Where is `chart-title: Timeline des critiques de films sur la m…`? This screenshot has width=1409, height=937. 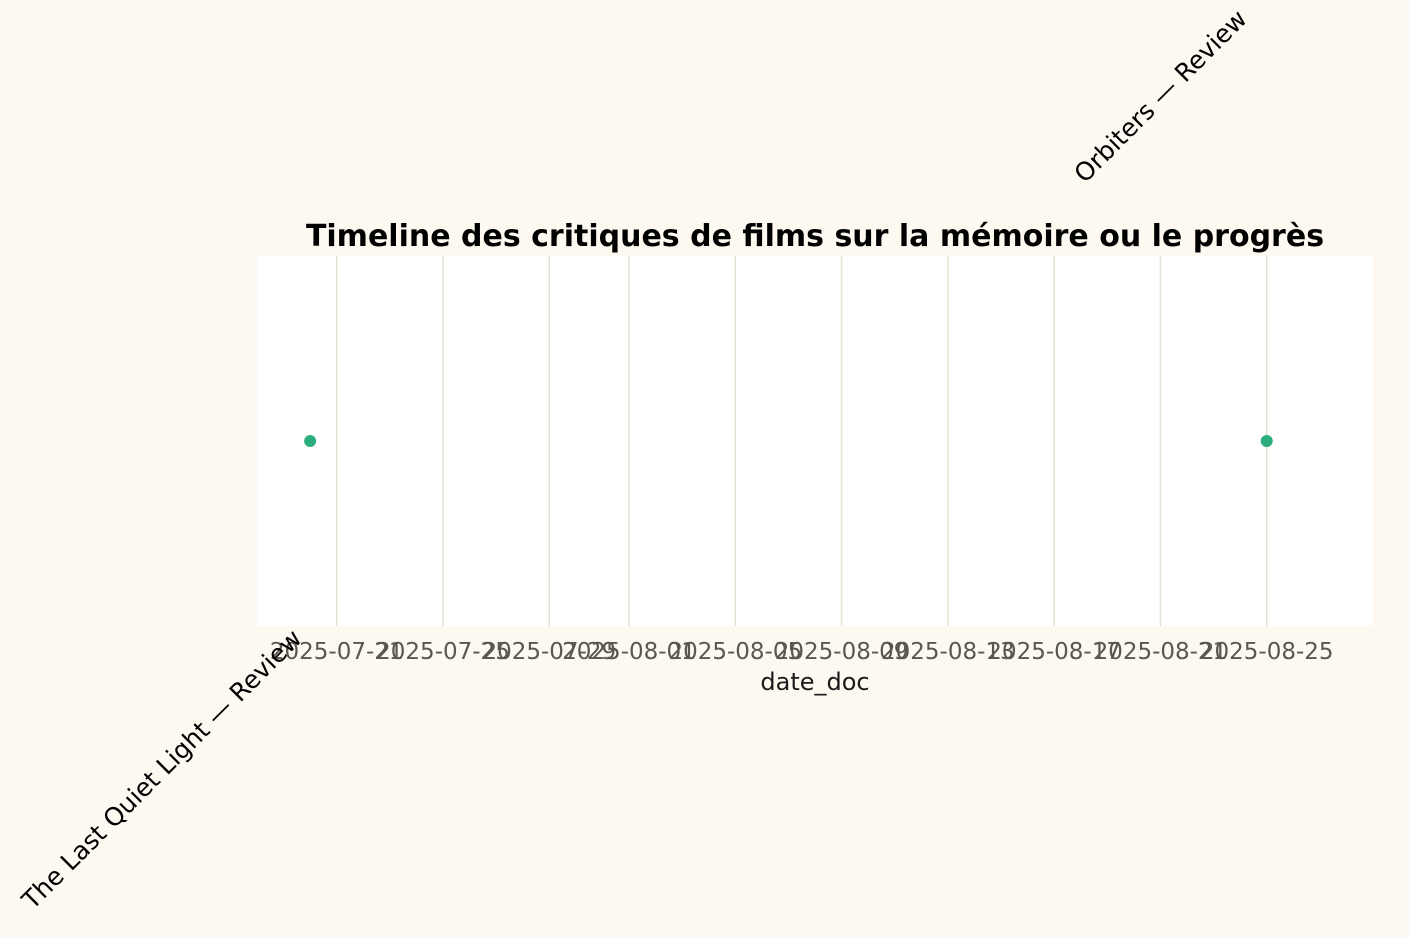
chart-title: Timeline des critiques de films sur la m… is located at coordinates (815, 236).